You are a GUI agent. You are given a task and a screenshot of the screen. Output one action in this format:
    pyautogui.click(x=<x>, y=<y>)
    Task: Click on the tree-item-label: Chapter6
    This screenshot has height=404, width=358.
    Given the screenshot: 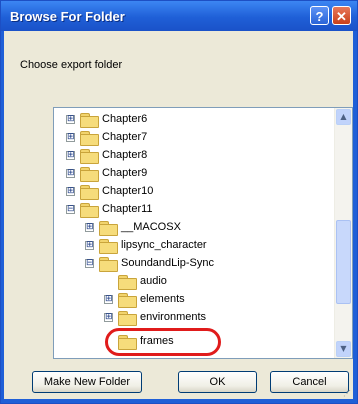 What is the action you would take?
    pyautogui.click(x=125, y=119)
    